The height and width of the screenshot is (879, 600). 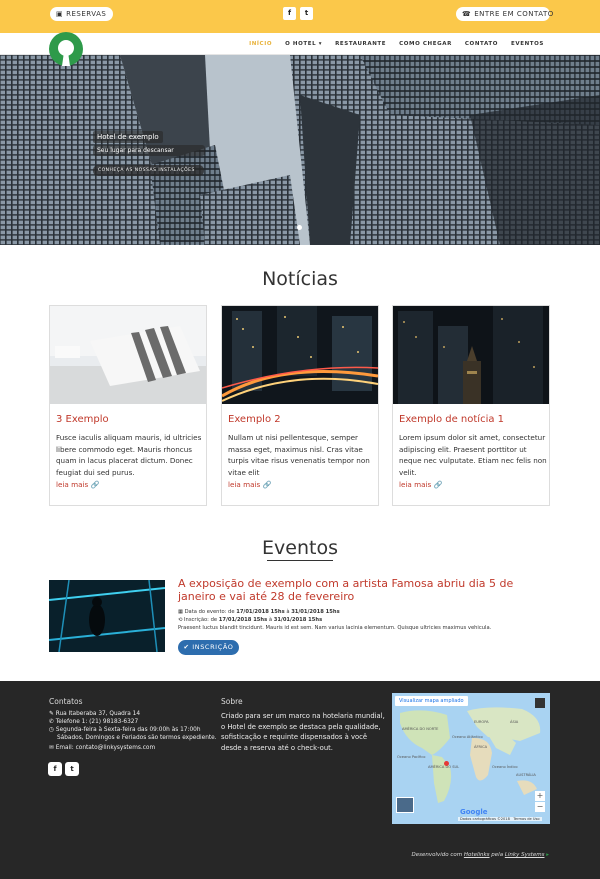 I want to click on map-terms-link: Termos de Uso, so click(x=526, y=819).